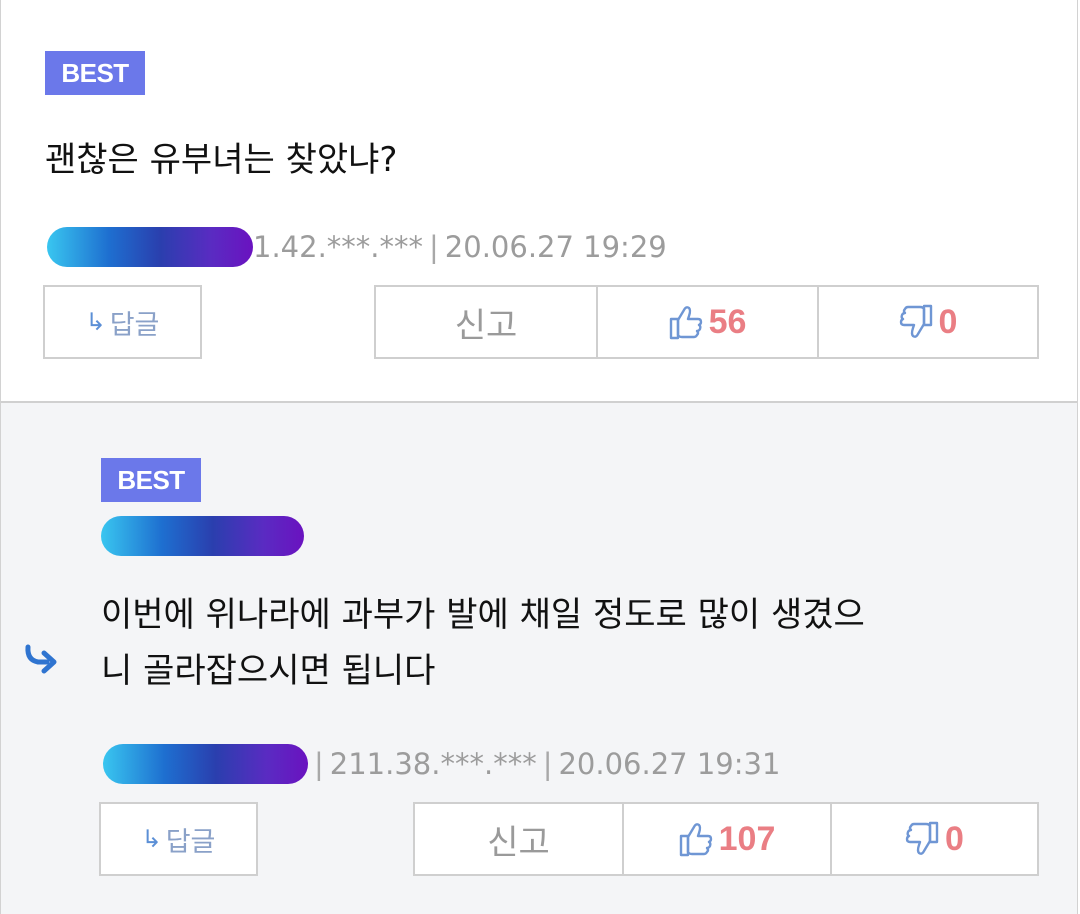  What do you see at coordinates (555, 247) in the screenshot?
I see `timestamp: 20.06.27 19:29` at bounding box center [555, 247].